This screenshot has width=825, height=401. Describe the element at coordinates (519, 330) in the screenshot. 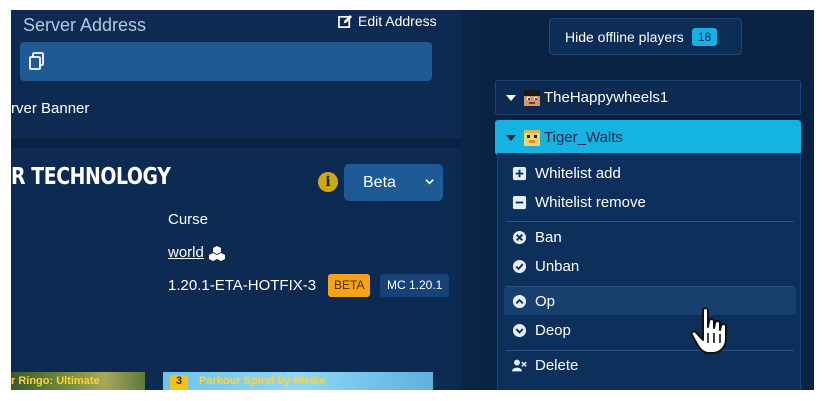

I see `chevron-down-circle-icon` at that location.